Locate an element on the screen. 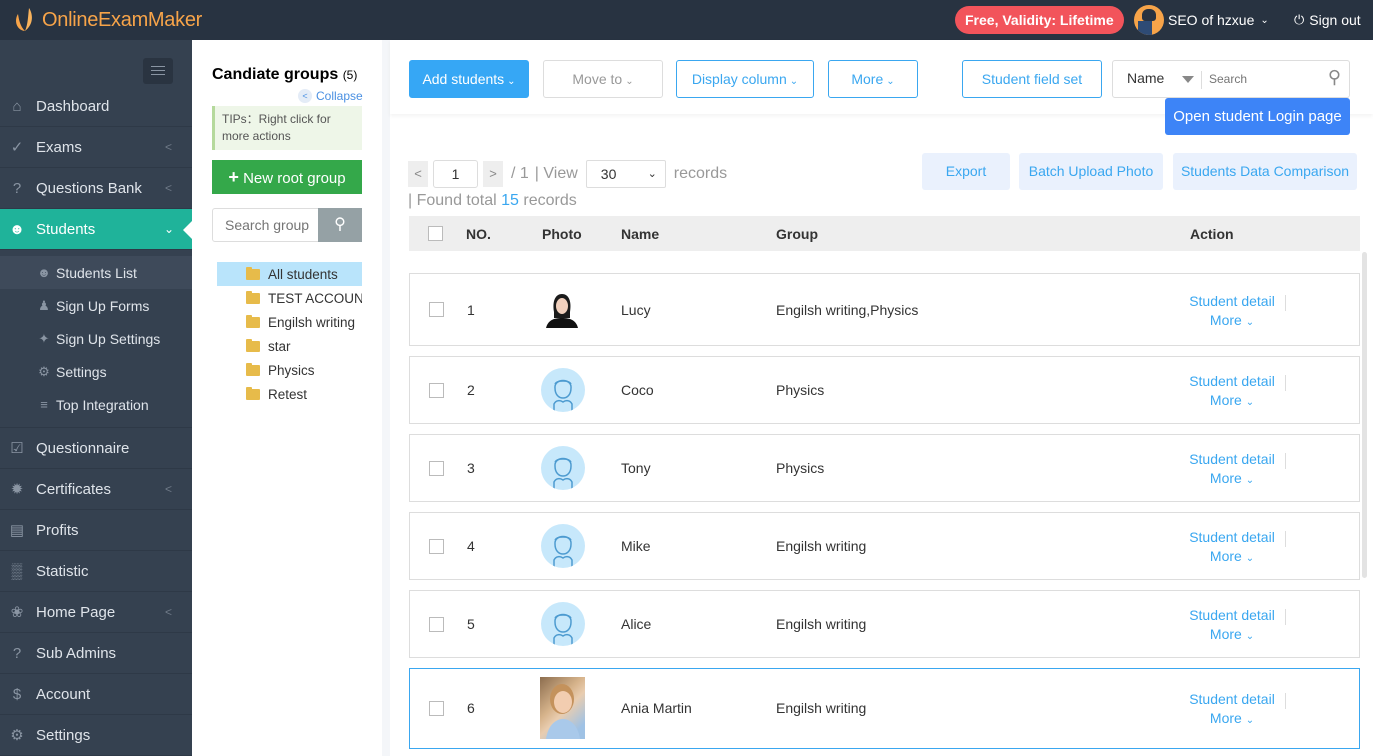  export-button: Export is located at coordinates (966, 171).